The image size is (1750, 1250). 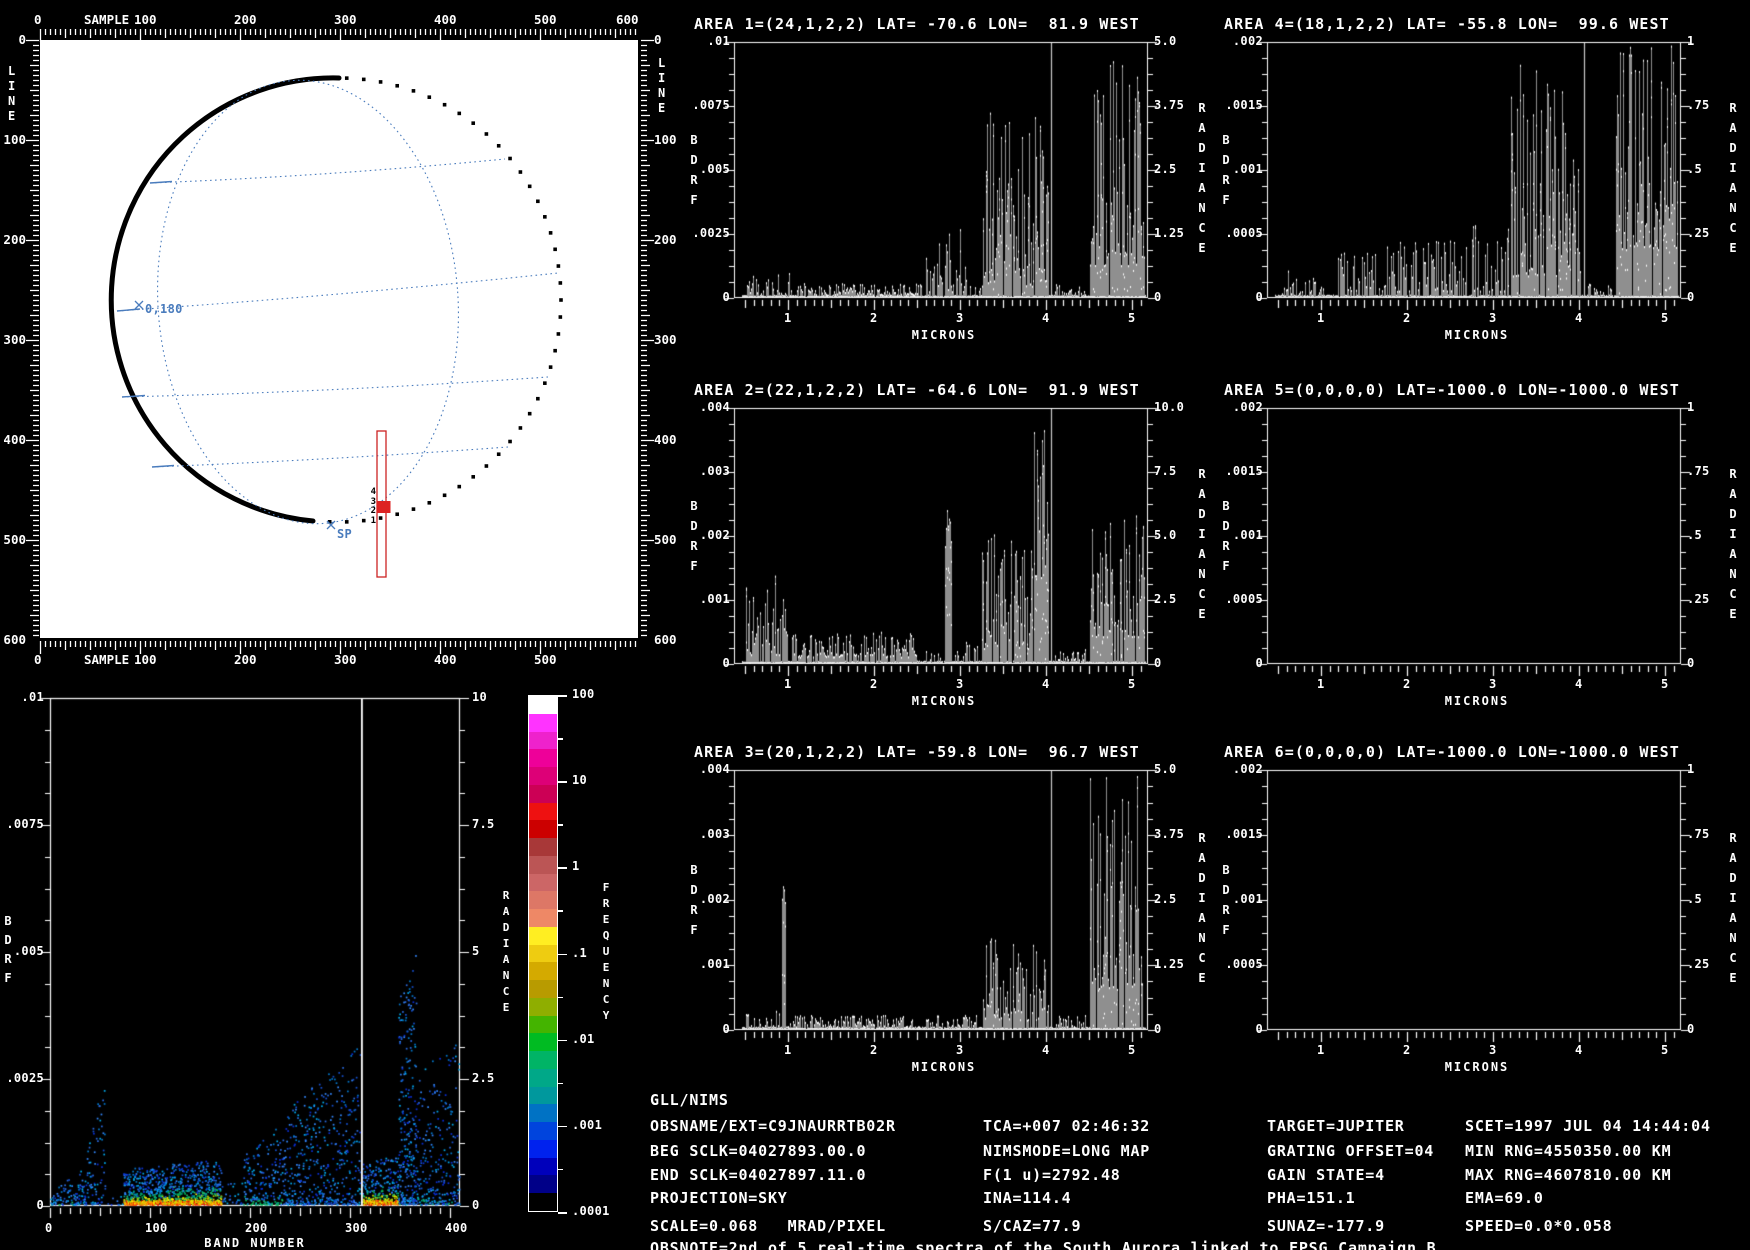 What do you see at coordinates (1027, 1198) in the screenshot?
I see `metadata-field: INA=114.4` at bounding box center [1027, 1198].